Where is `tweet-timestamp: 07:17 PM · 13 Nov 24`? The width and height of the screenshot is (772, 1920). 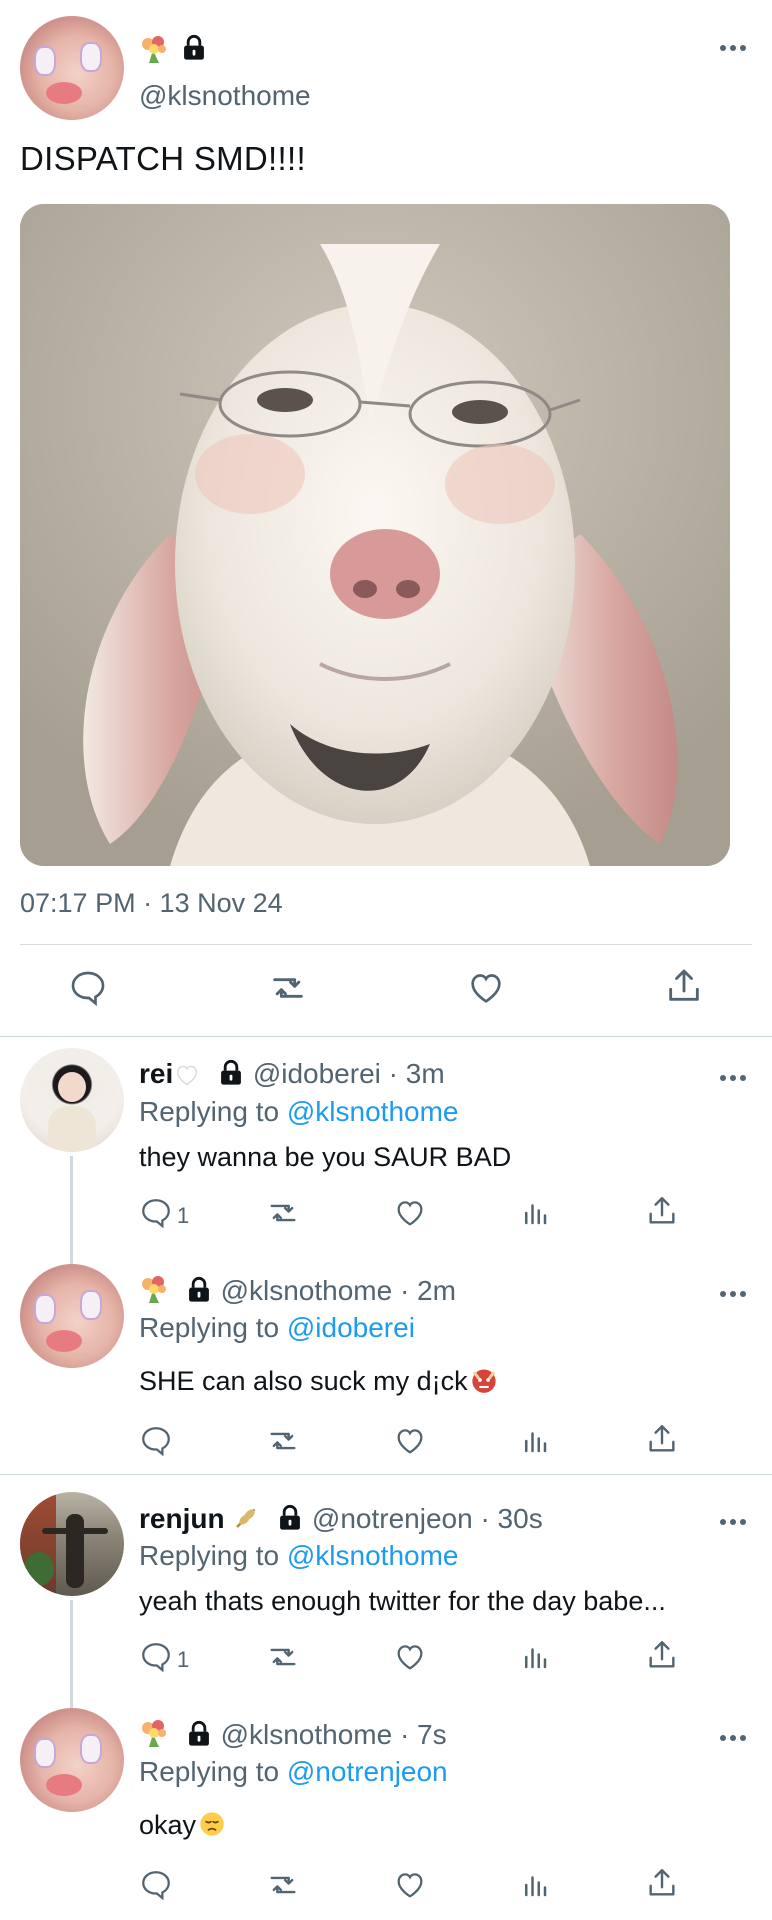 tweet-timestamp: 07:17 PM · 13 Nov 24 is located at coordinates (151, 903).